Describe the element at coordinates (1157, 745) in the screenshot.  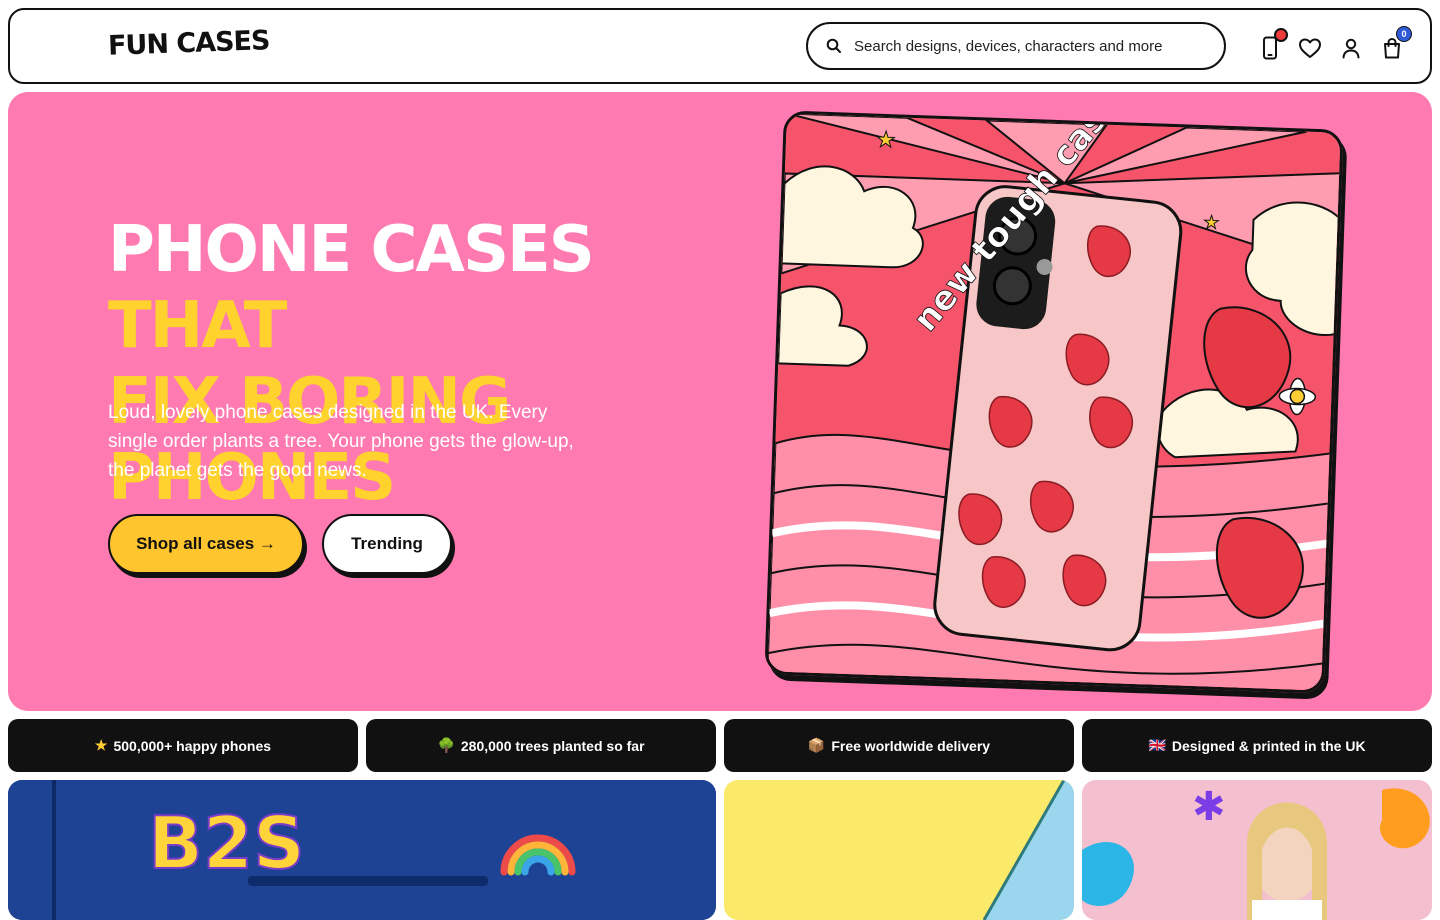
I see `uk-flag-icon: 🇬🇧` at that location.